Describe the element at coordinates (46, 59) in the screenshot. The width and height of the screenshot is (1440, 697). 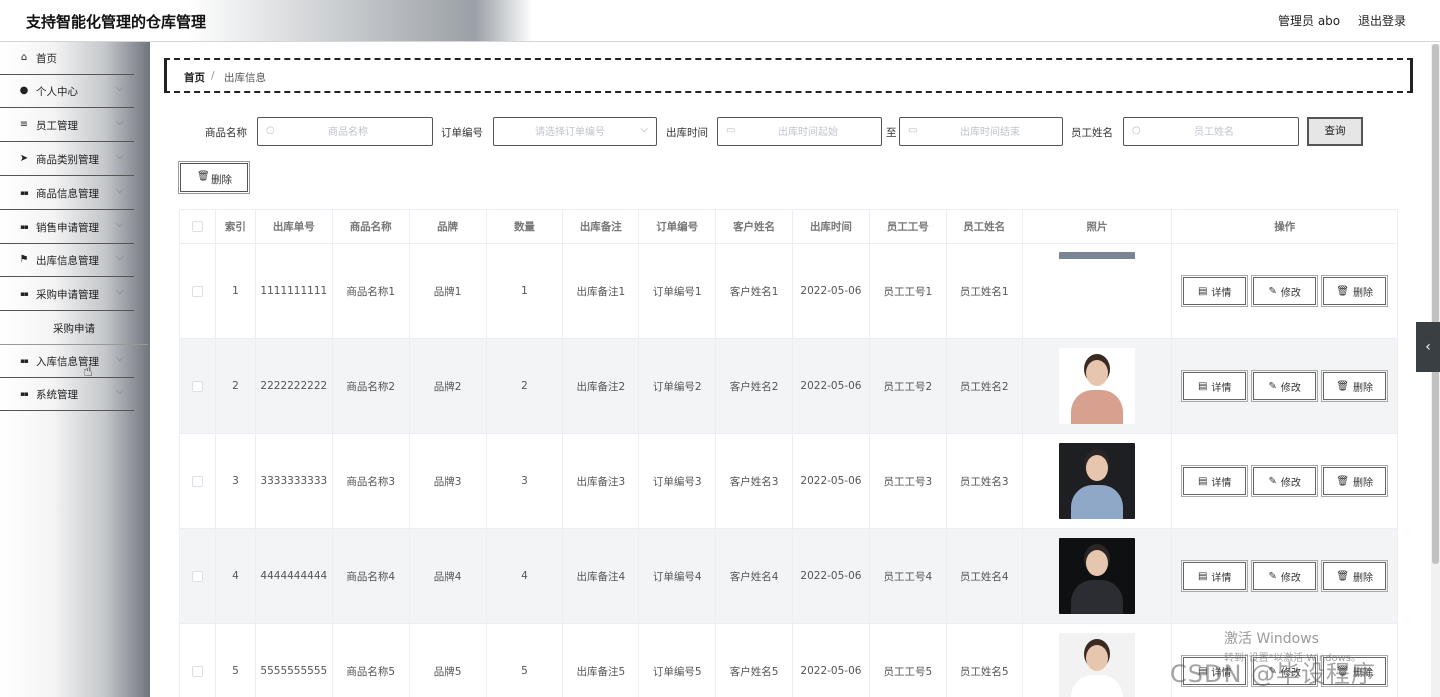
I see `sidebar-item-label: 首页` at that location.